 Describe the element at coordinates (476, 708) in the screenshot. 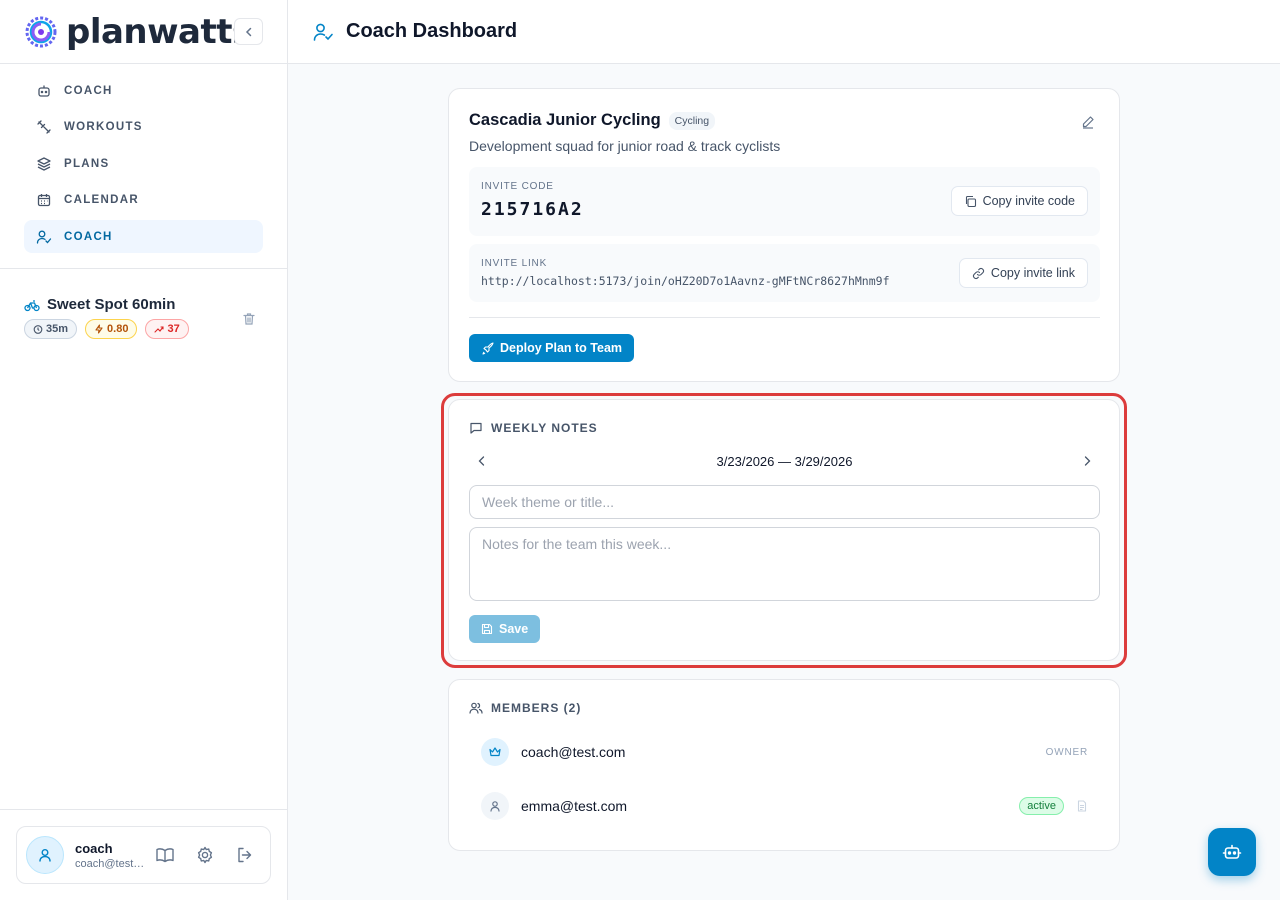

I see `users-icon` at that location.